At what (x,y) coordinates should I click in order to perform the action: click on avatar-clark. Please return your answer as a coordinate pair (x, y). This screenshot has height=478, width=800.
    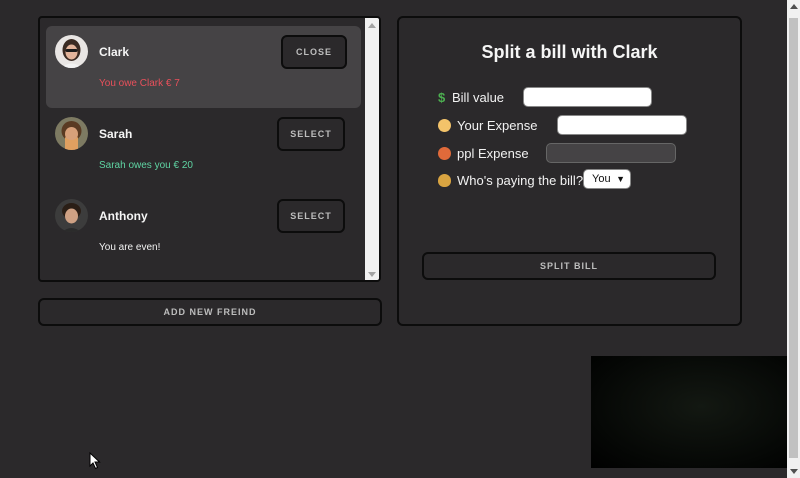
    Looking at the image, I should click on (71, 51).